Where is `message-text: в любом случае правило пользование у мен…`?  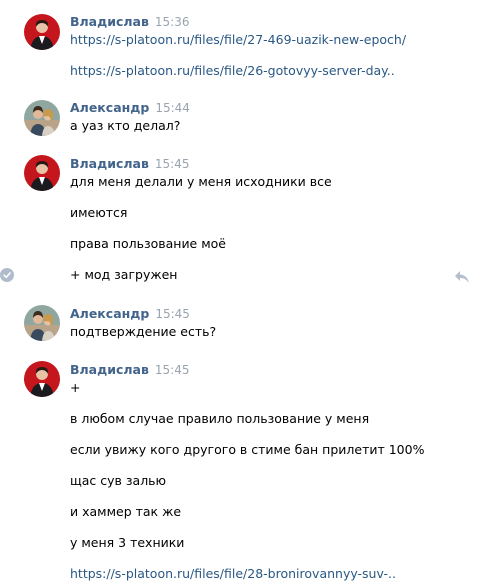 message-text: в любом случае правило пользование у мен… is located at coordinates (220, 418).